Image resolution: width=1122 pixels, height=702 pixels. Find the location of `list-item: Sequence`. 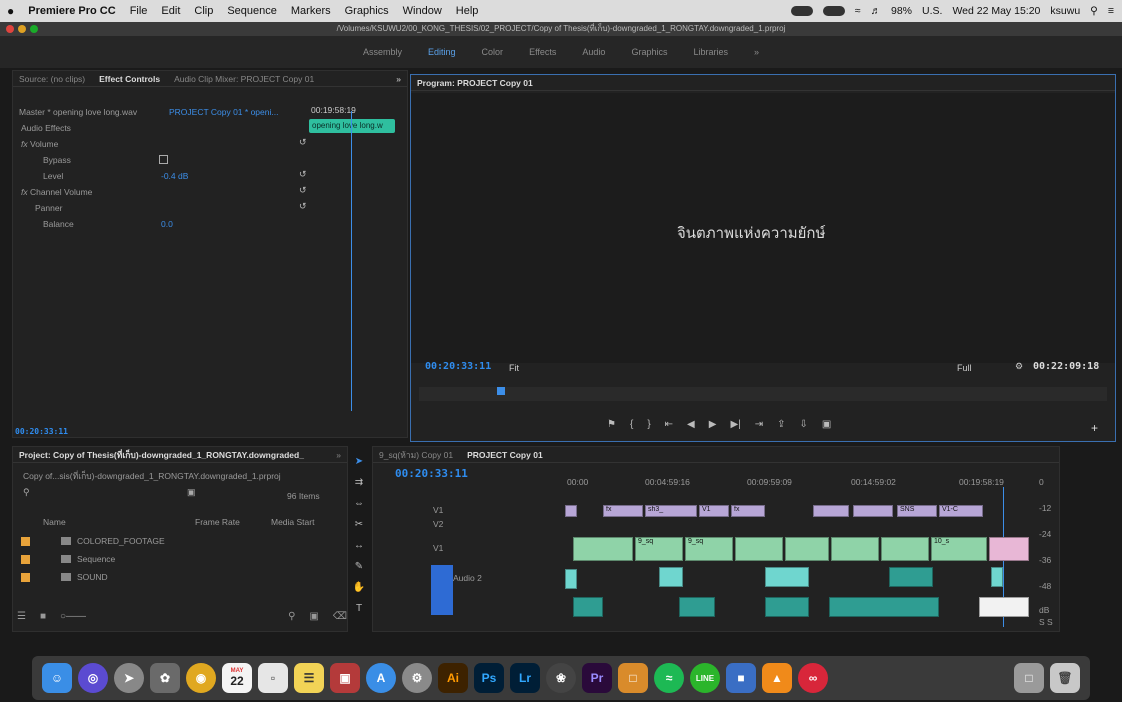

list-item: Sequence is located at coordinates (179, 559).